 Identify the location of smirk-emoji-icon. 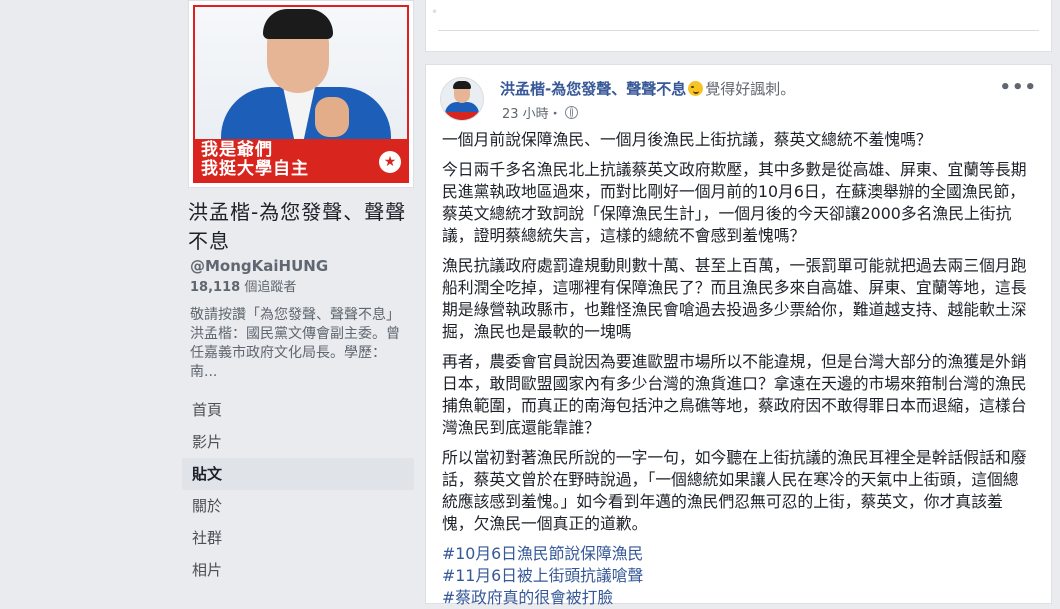
(696, 88).